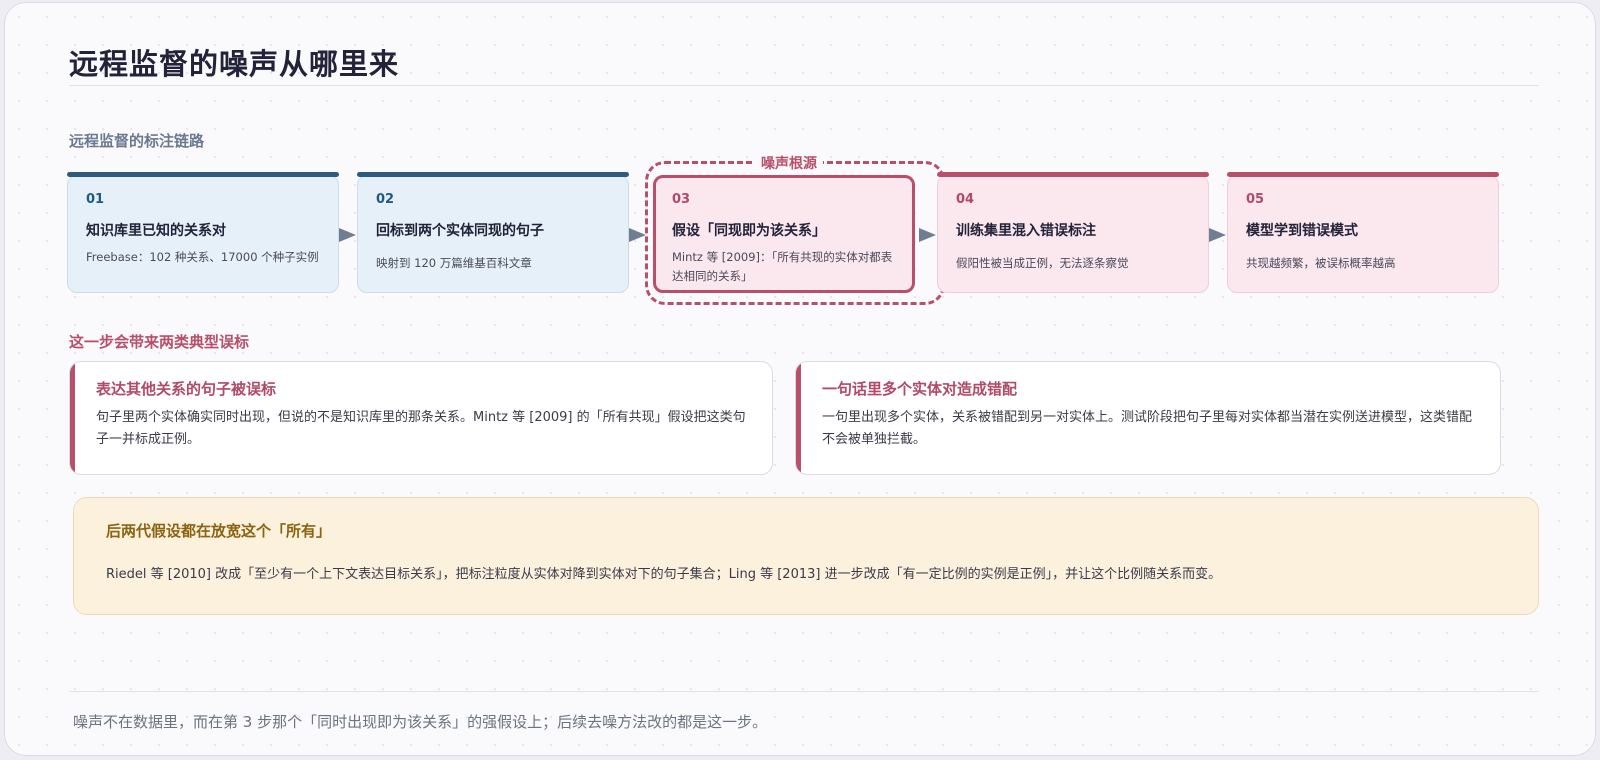 The image size is (1600, 760). Describe the element at coordinates (219, 531) in the screenshot. I see `note-title: 后两代假设都在放宽这个「所有」` at that location.